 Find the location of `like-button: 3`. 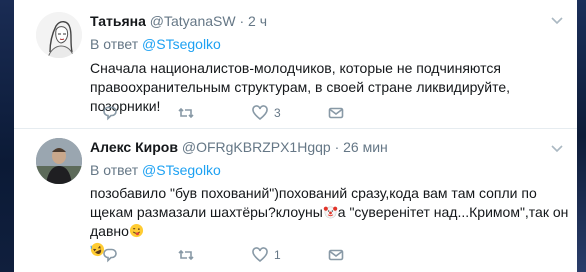

like-button: 3 is located at coordinates (266, 113).